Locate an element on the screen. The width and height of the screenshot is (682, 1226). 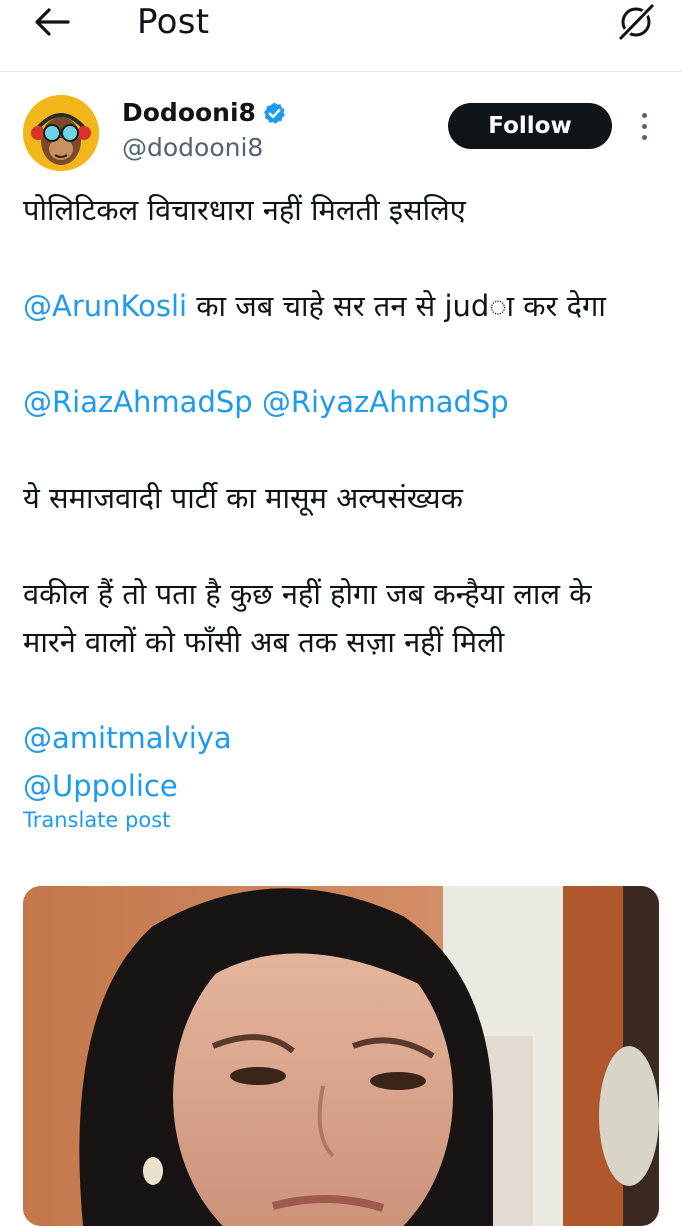
top-bar: Post is located at coordinates (341, 36).